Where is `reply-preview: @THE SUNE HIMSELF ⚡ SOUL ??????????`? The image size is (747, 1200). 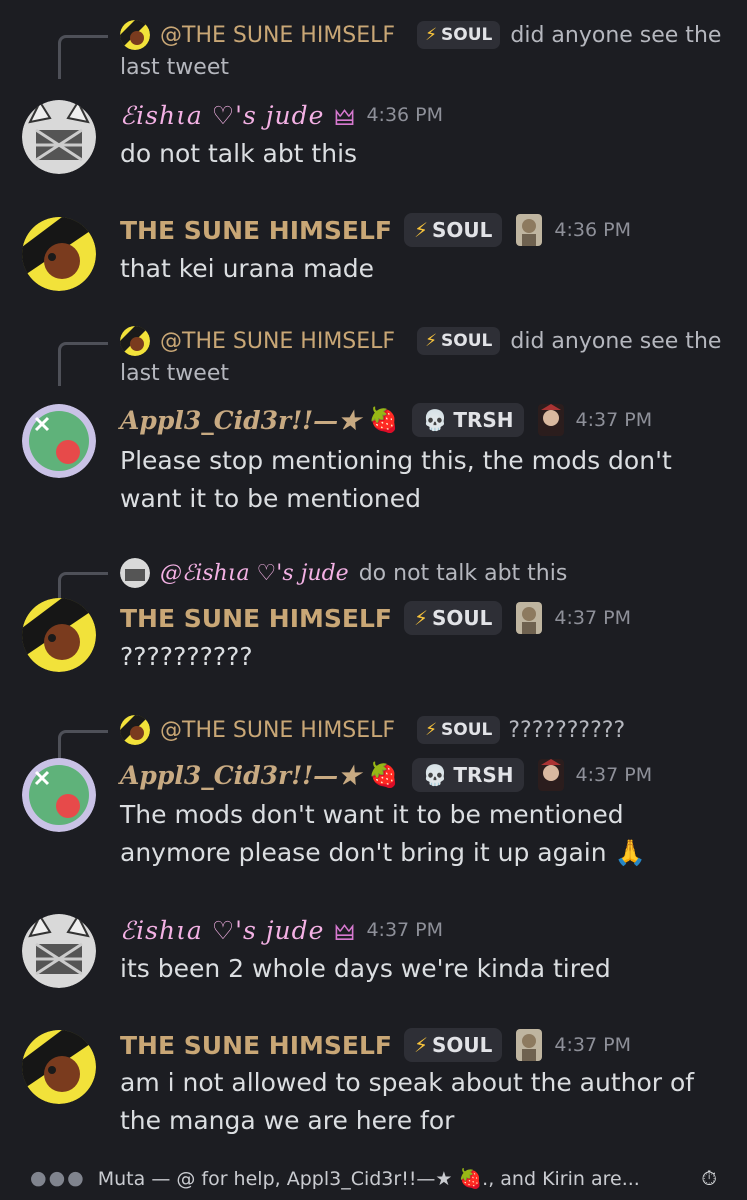
reply-preview: @THE SUNE HIMSELF ⚡ SOUL ?????????? is located at coordinates (372, 730).